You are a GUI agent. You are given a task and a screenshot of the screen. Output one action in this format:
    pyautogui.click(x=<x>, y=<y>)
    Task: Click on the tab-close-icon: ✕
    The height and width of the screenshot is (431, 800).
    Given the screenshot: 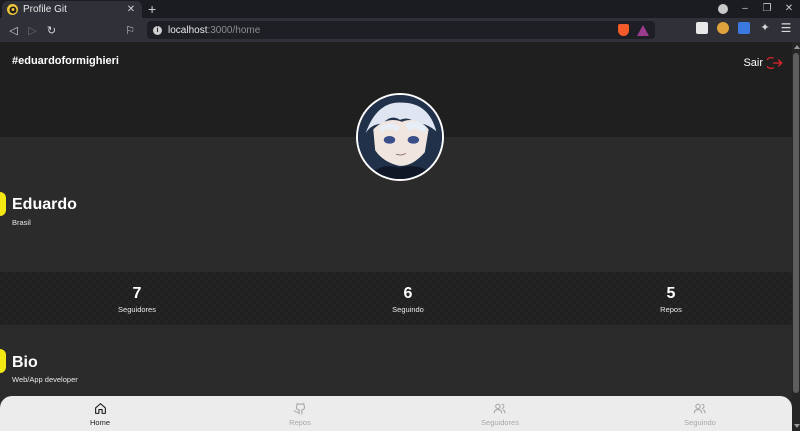 What is the action you would take?
    pyautogui.click(x=131, y=9)
    